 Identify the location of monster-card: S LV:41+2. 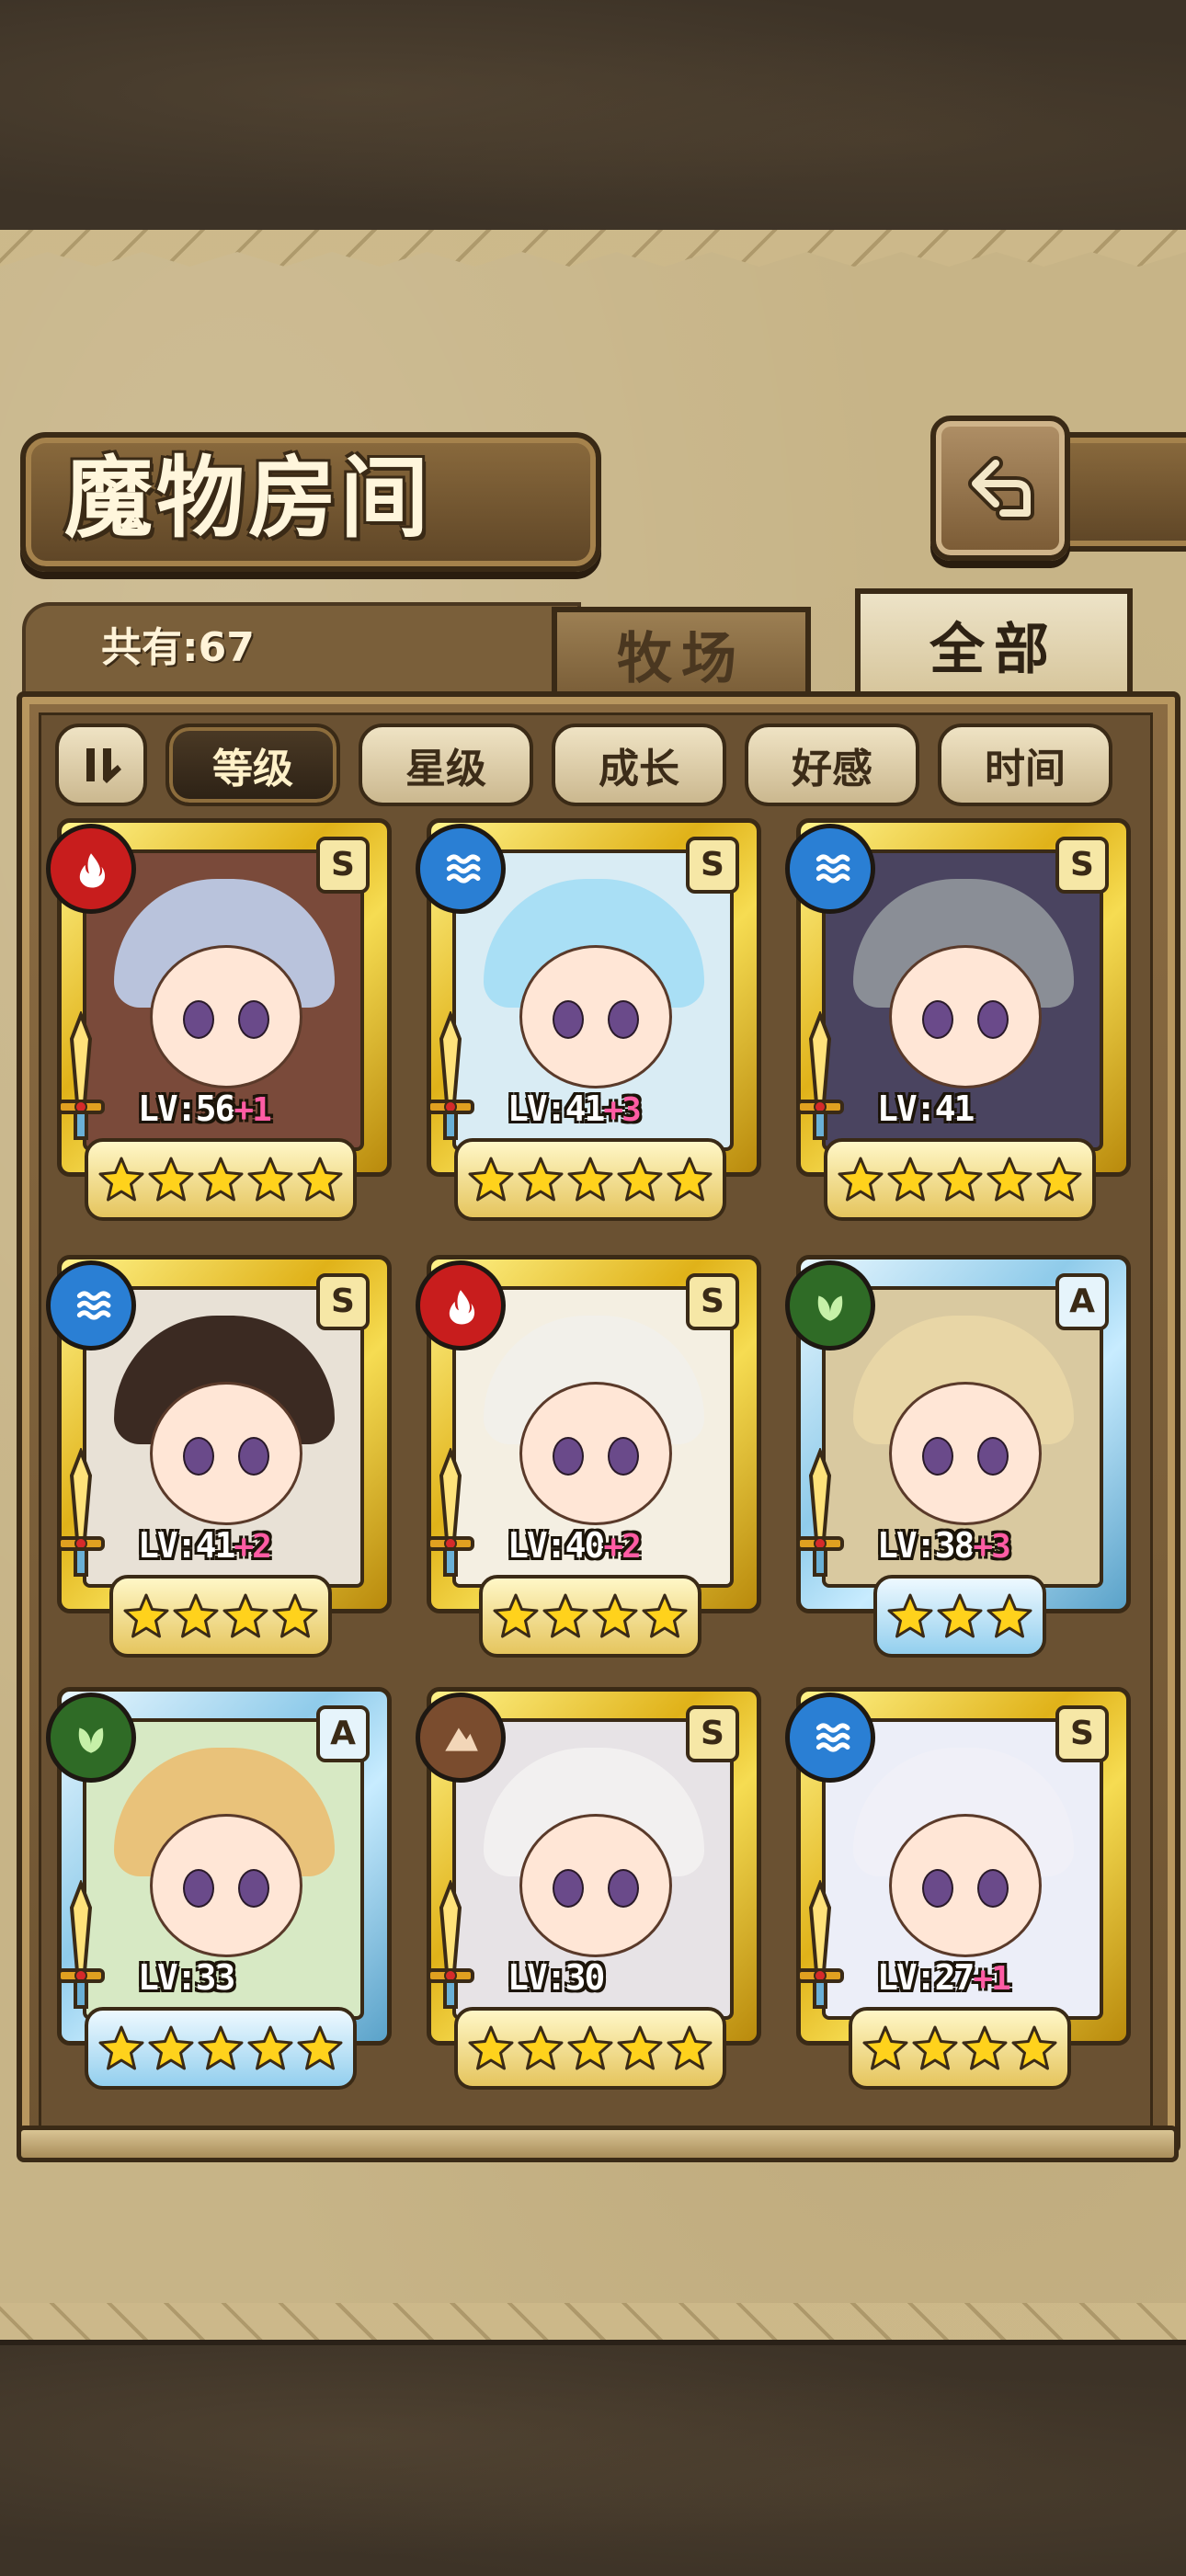
(219, 1458).